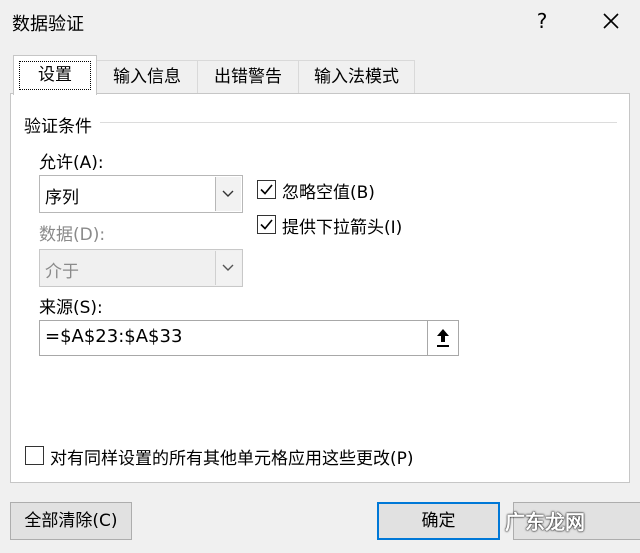 The width and height of the screenshot is (640, 553). I want to click on in-cell-dropdown-label: 提供下拉箭头(I), so click(342, 225).